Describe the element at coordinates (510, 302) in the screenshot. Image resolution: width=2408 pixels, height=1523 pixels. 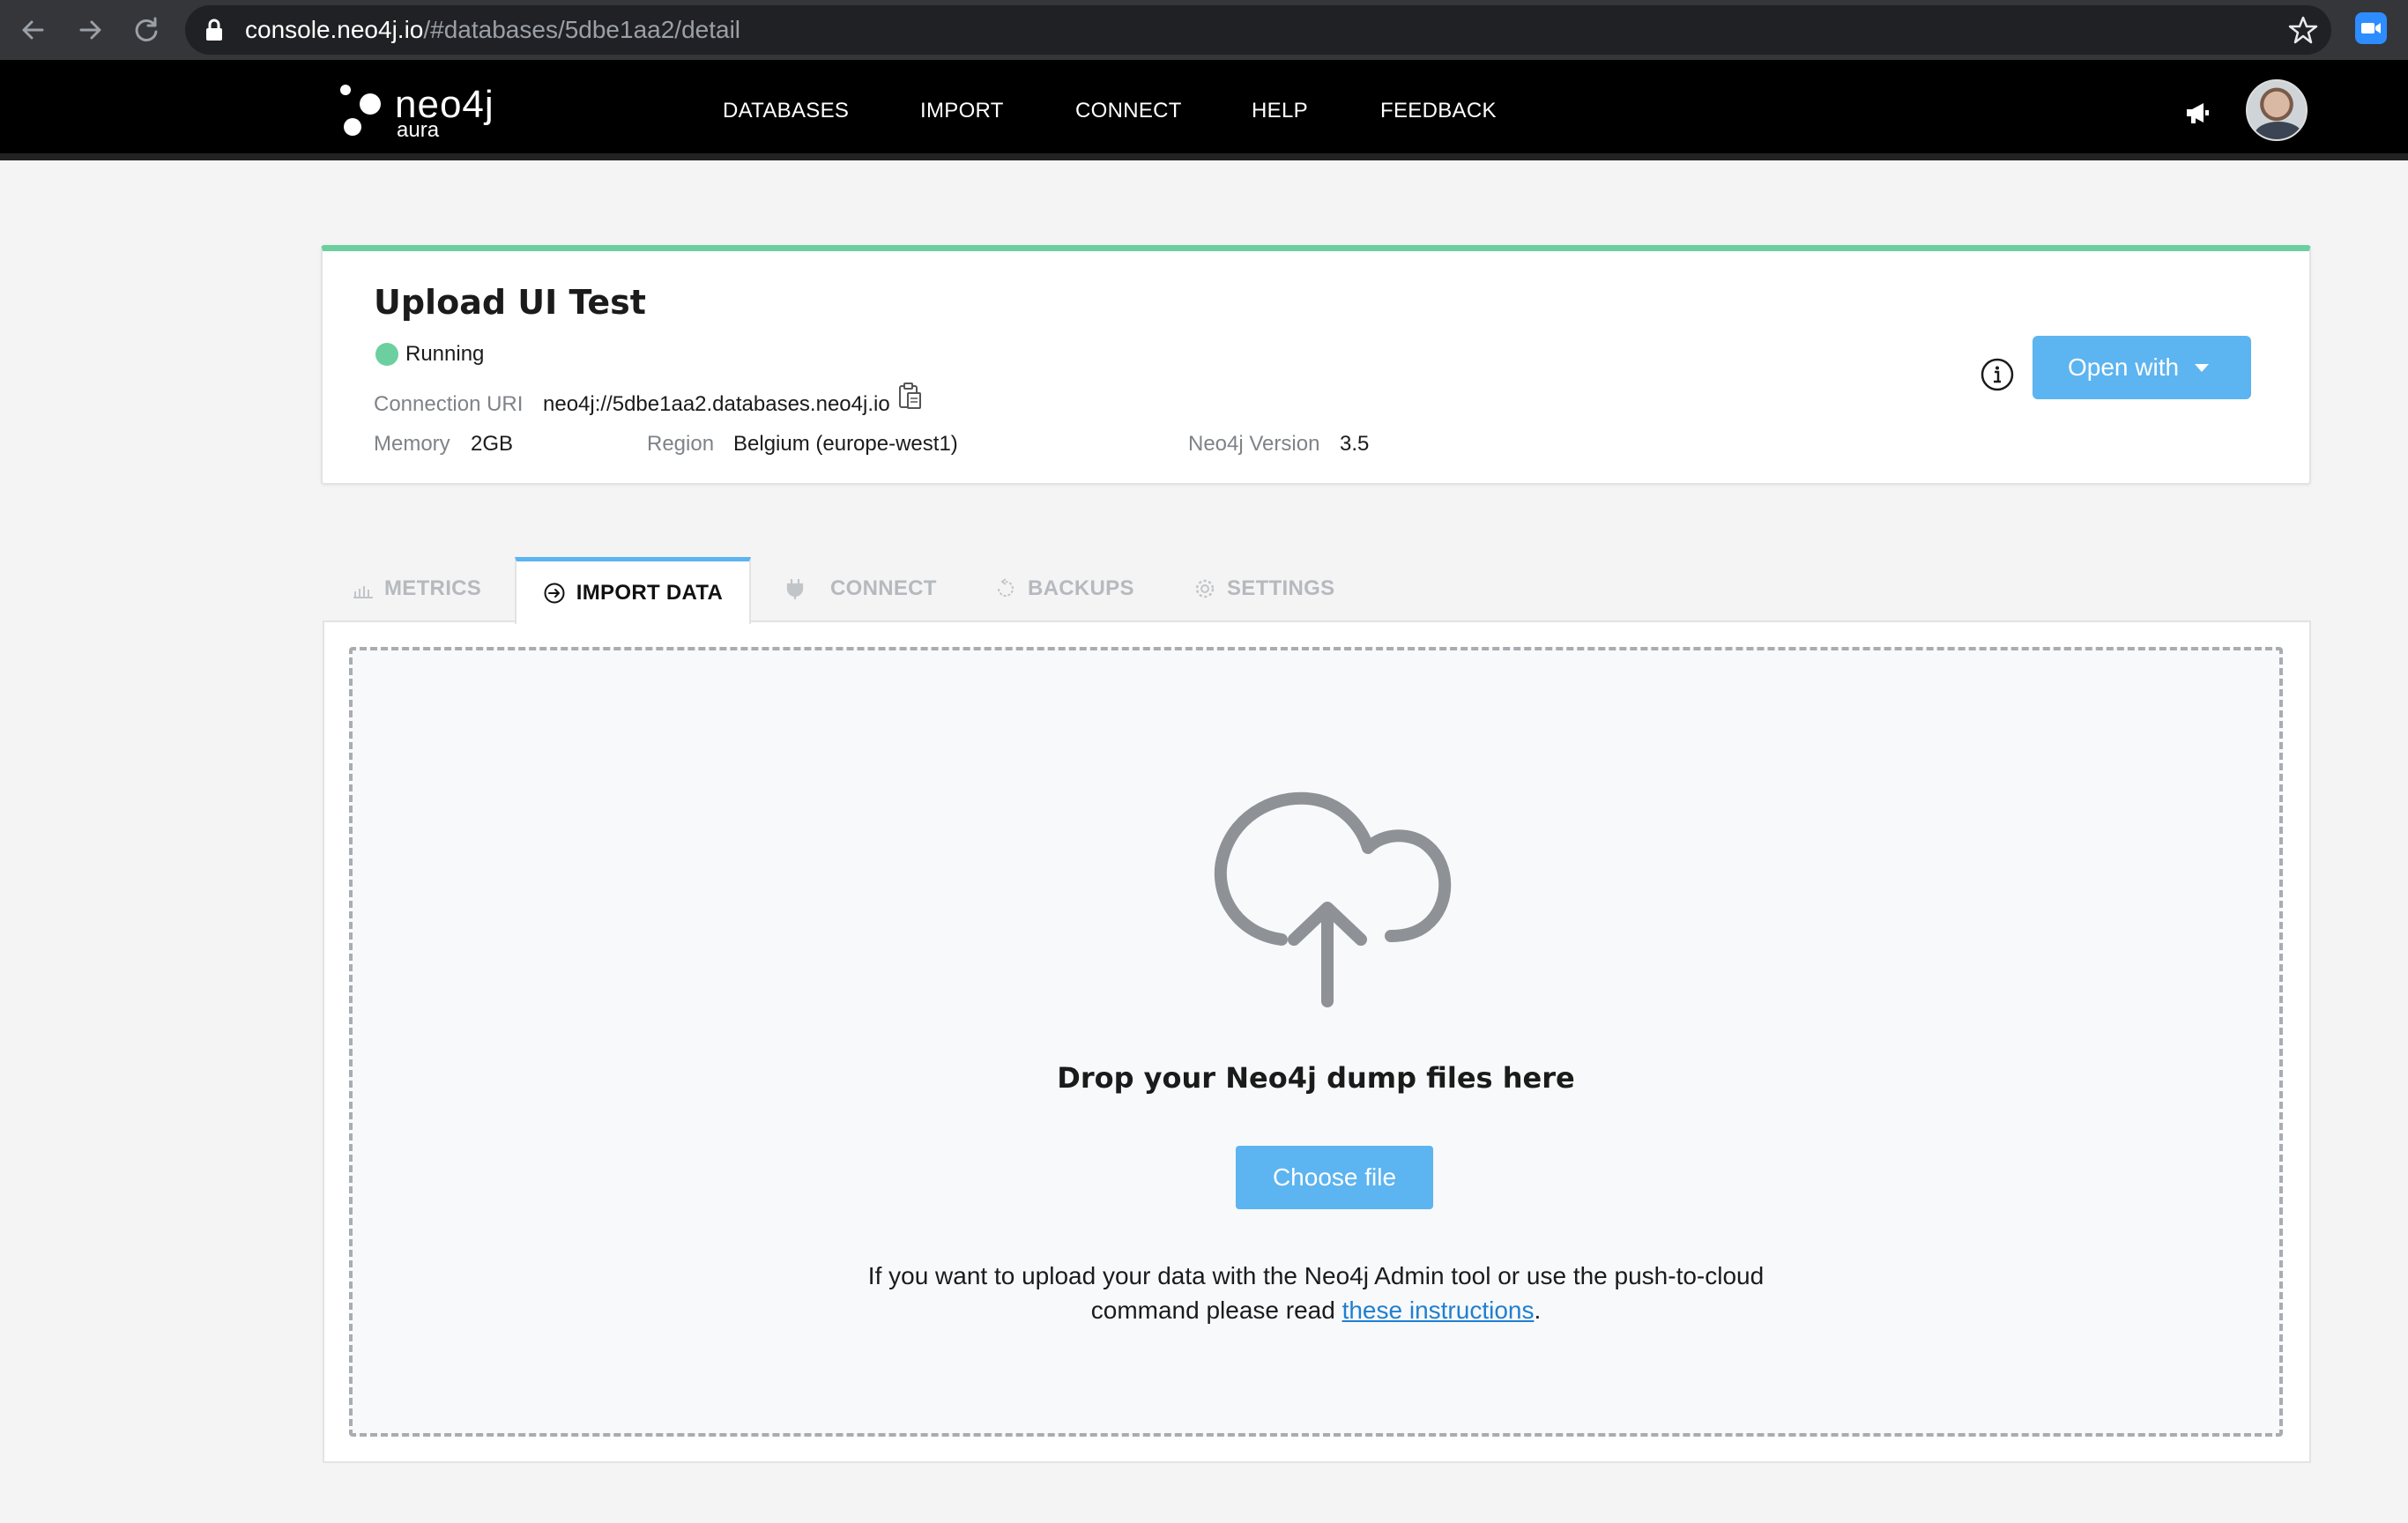
I see `database-name: Upload UI Test` at that location.